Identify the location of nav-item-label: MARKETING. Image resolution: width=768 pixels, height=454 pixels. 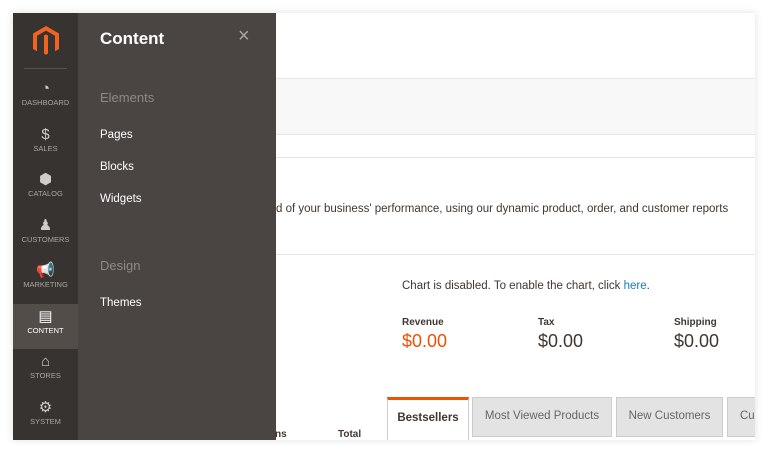
(45, 284).